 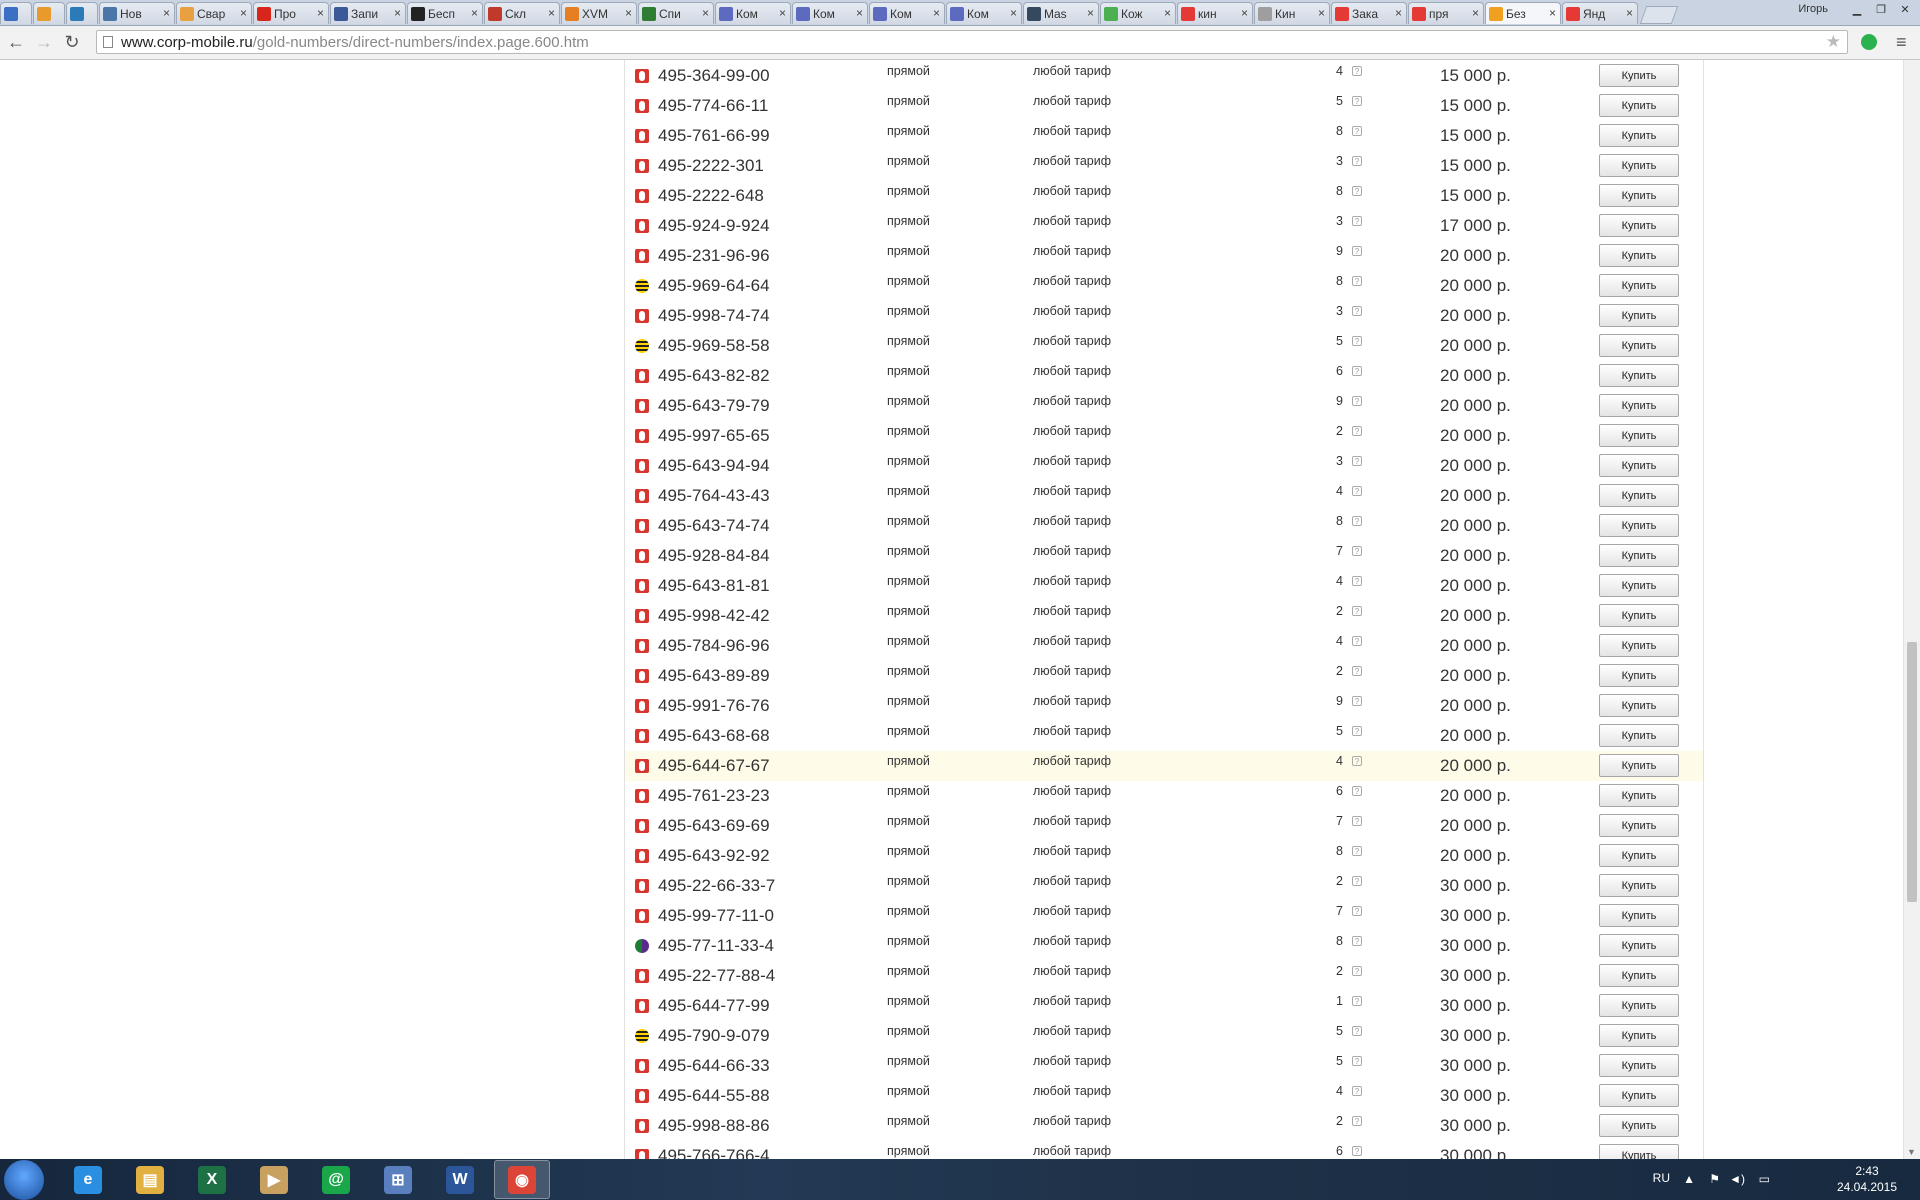 What do you see at coordinates (82, 13) in the screenshot?
I see `browser-tab` at bounding box center [82, 13].